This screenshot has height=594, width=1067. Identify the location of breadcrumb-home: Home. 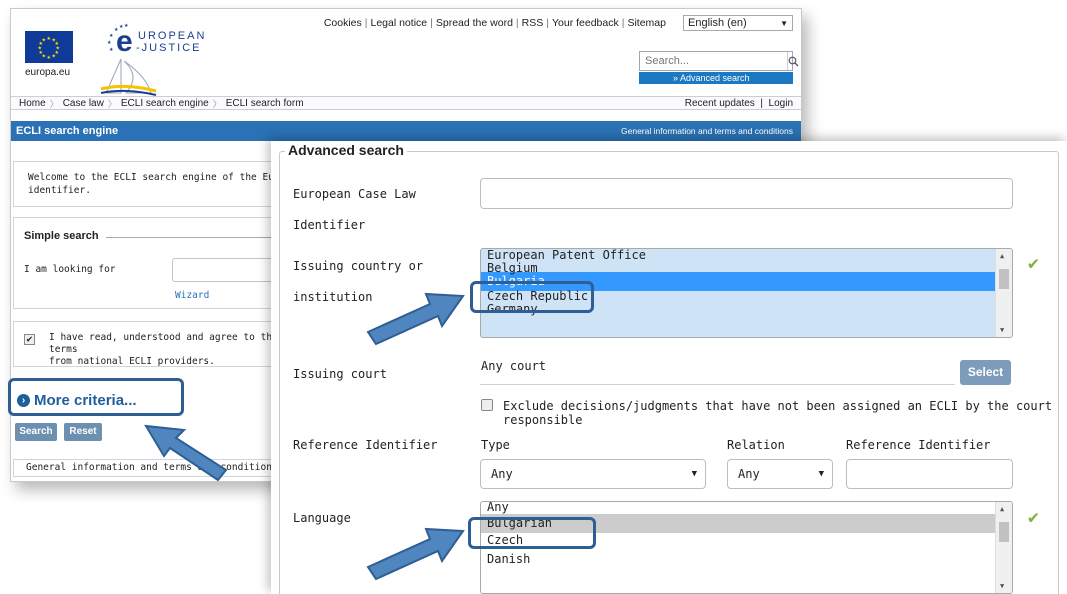
(32, 103).